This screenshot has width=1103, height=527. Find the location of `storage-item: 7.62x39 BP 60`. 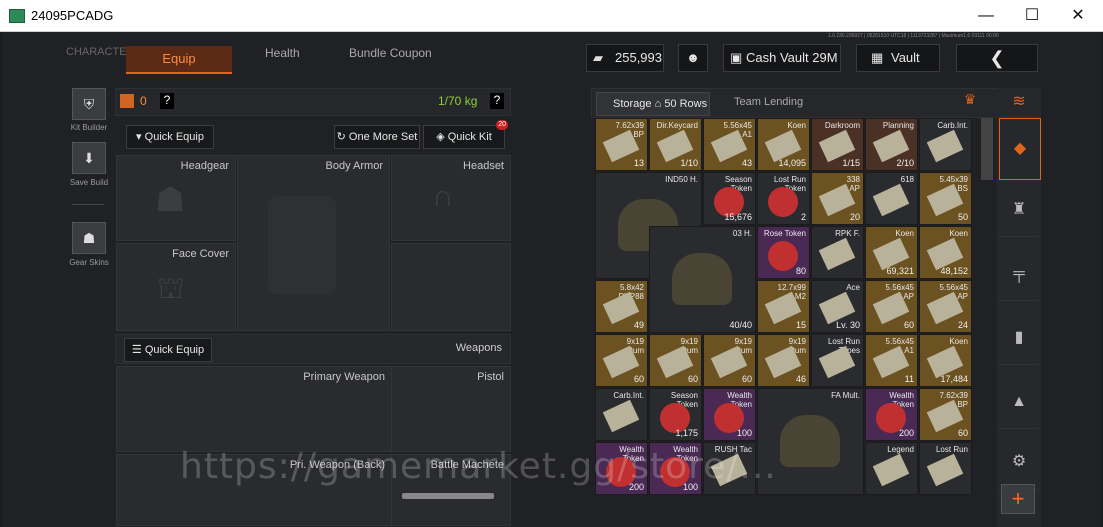

storage-item: 7.62x39 BP 60 is located at coordinates (945, 414).